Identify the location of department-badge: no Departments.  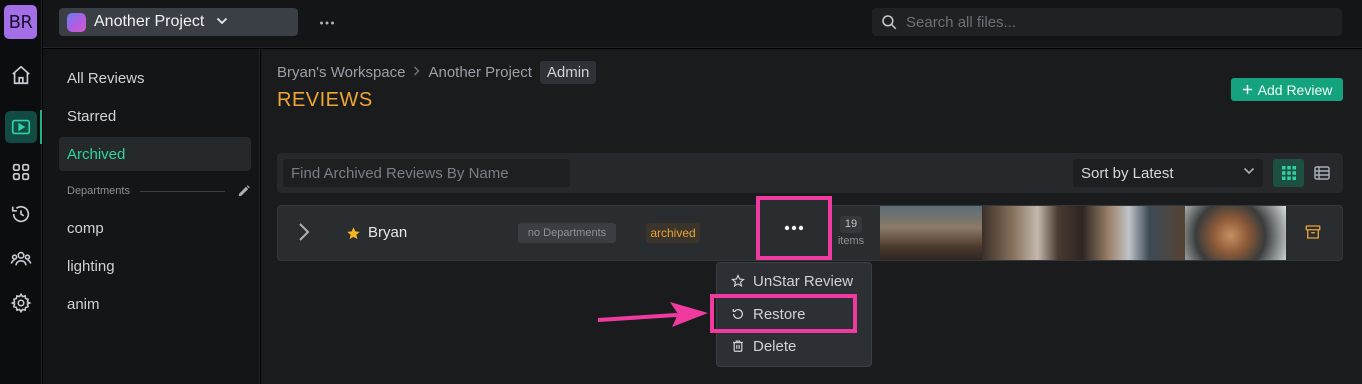
(567, 233).